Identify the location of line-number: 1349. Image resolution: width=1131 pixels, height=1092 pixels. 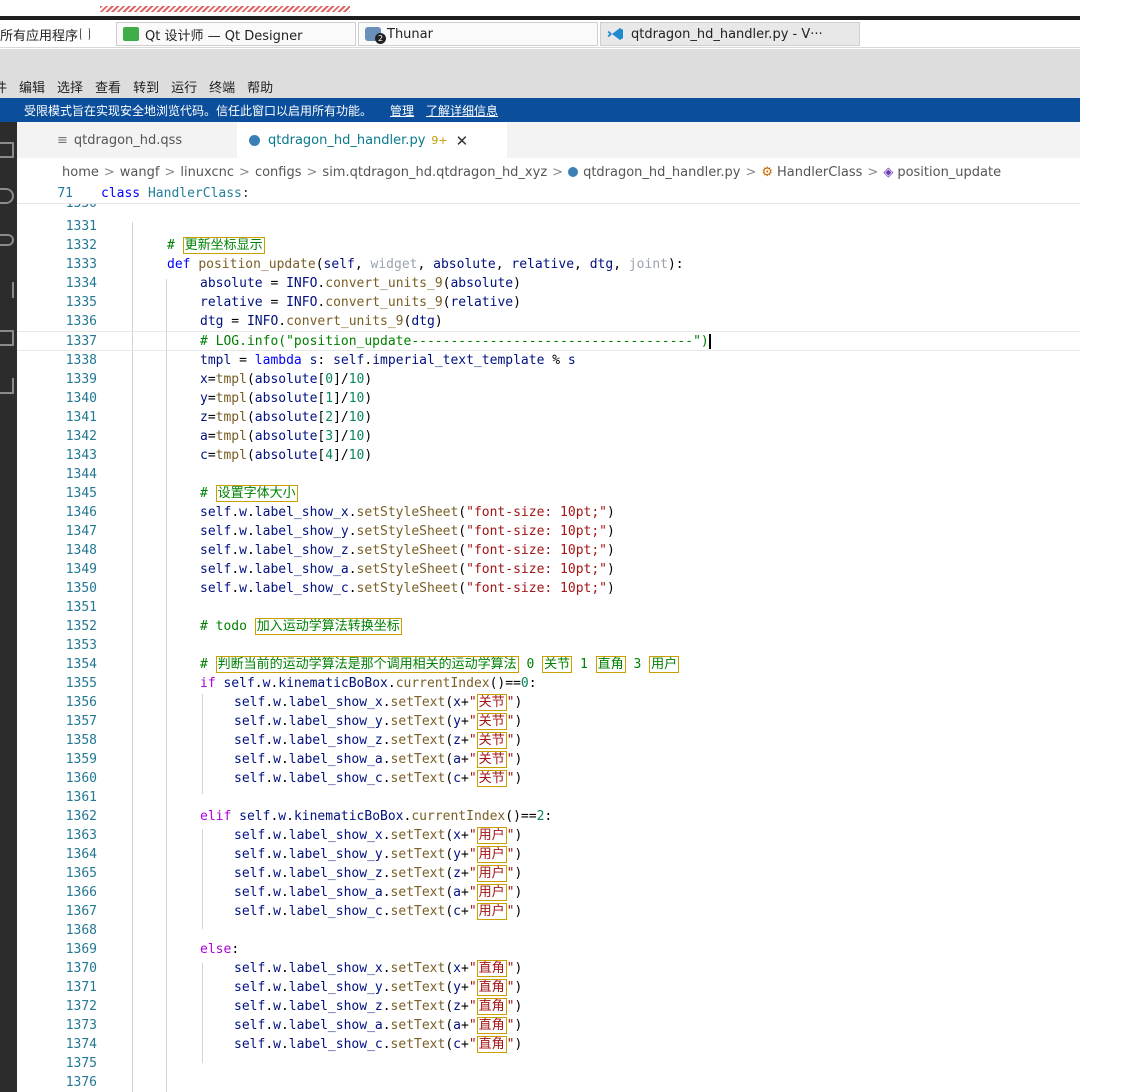
(81, 569).